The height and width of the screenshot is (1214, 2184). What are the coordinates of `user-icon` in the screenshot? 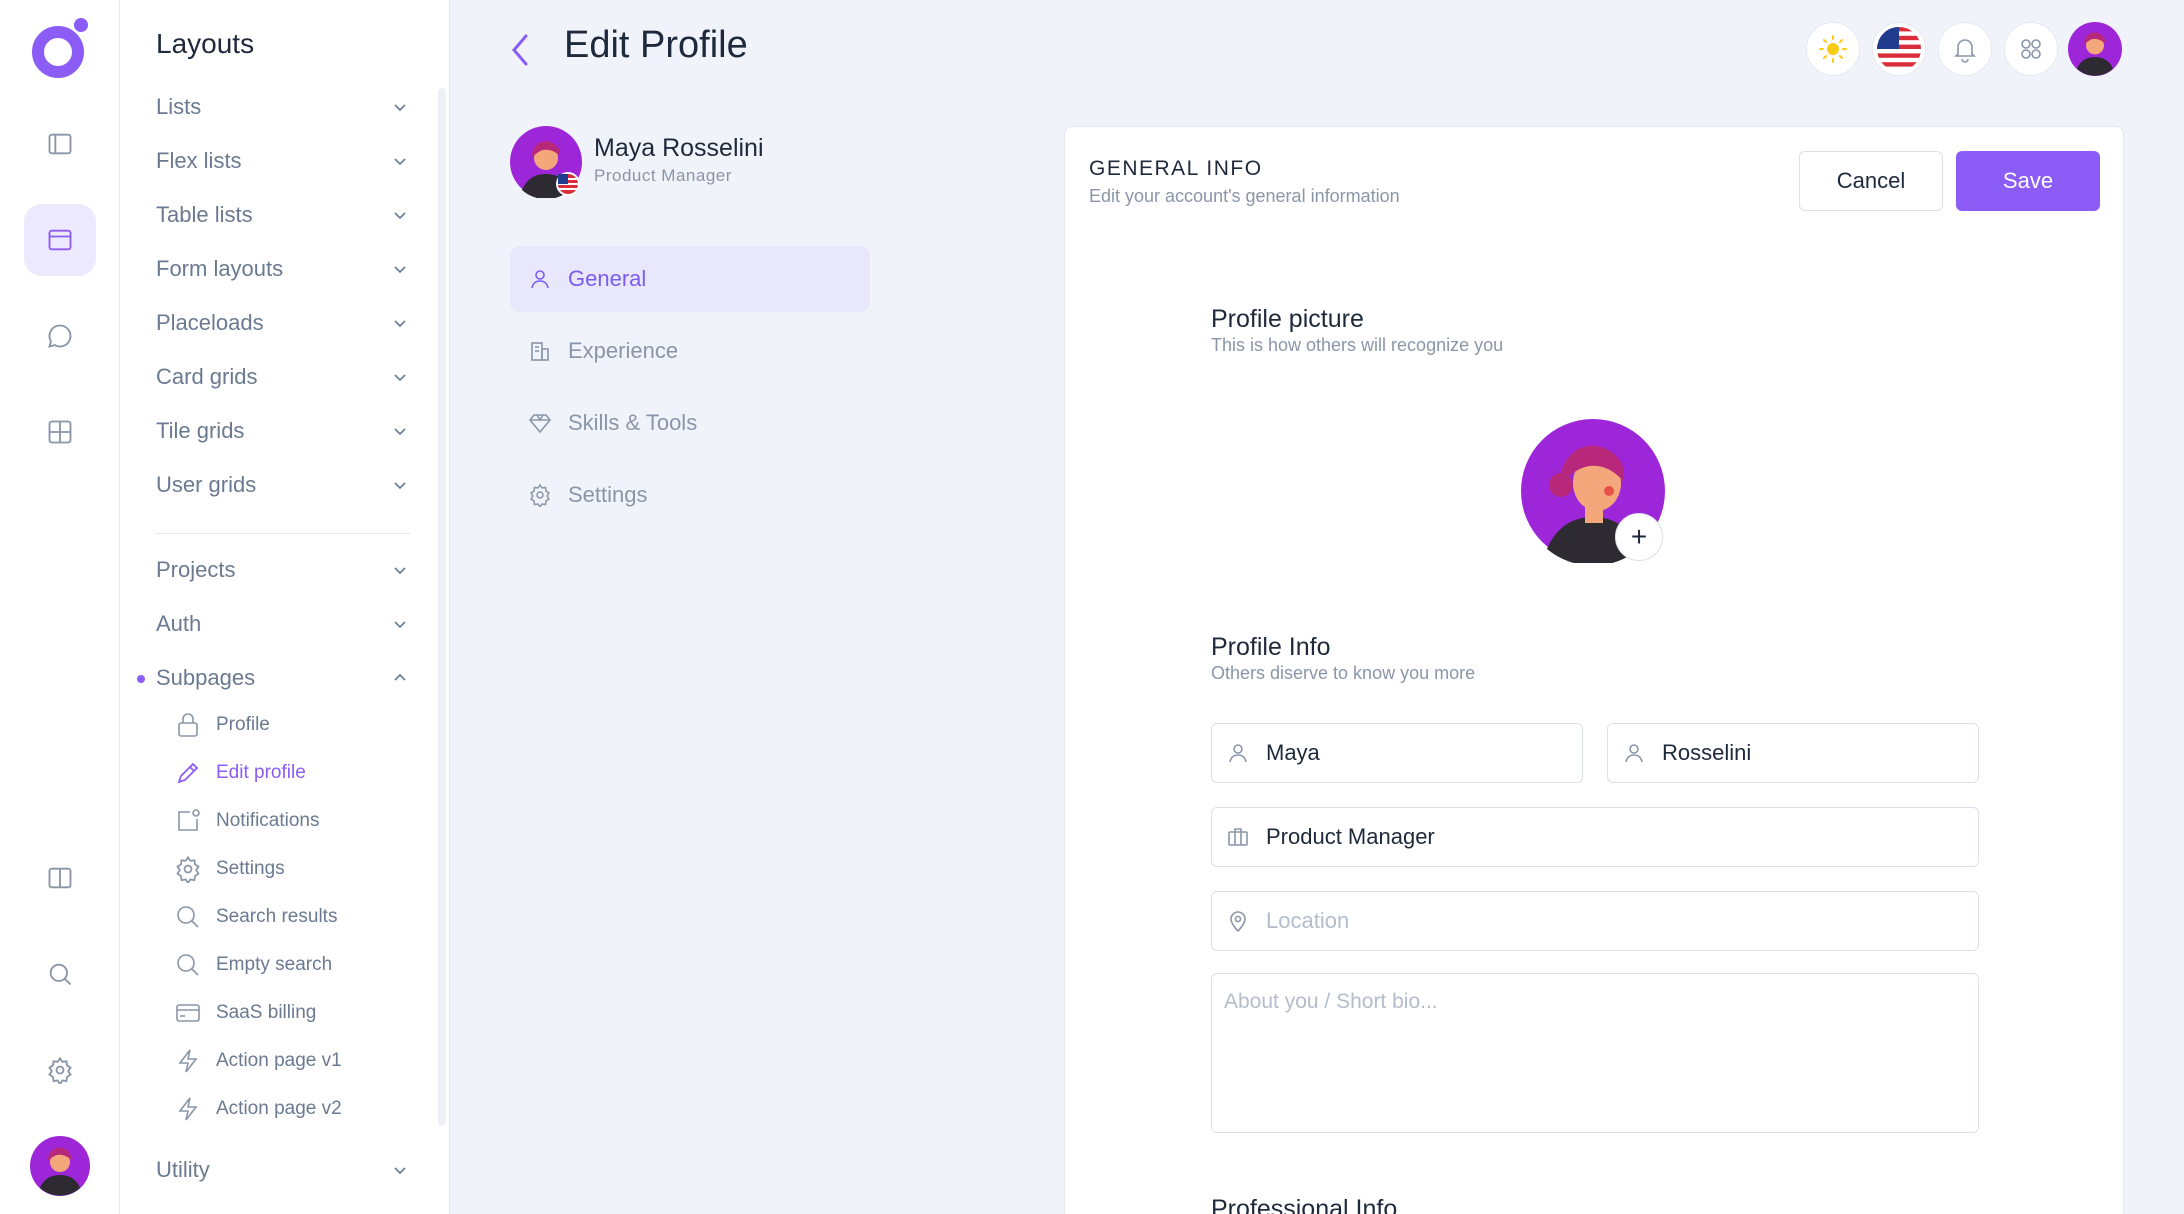 It's located at (540, 279).